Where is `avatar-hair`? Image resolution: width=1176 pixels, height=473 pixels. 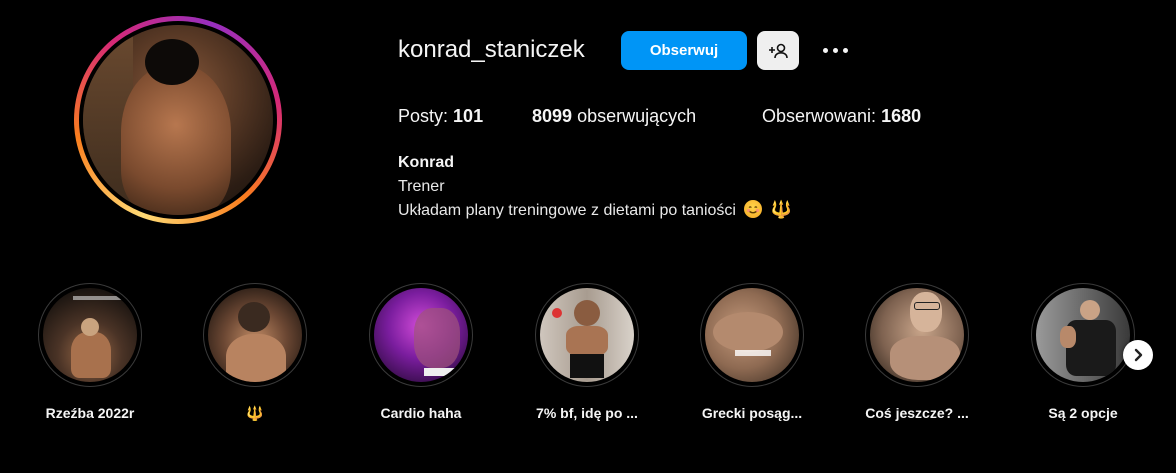
avatar-hair is located at coordinates (172, 62).